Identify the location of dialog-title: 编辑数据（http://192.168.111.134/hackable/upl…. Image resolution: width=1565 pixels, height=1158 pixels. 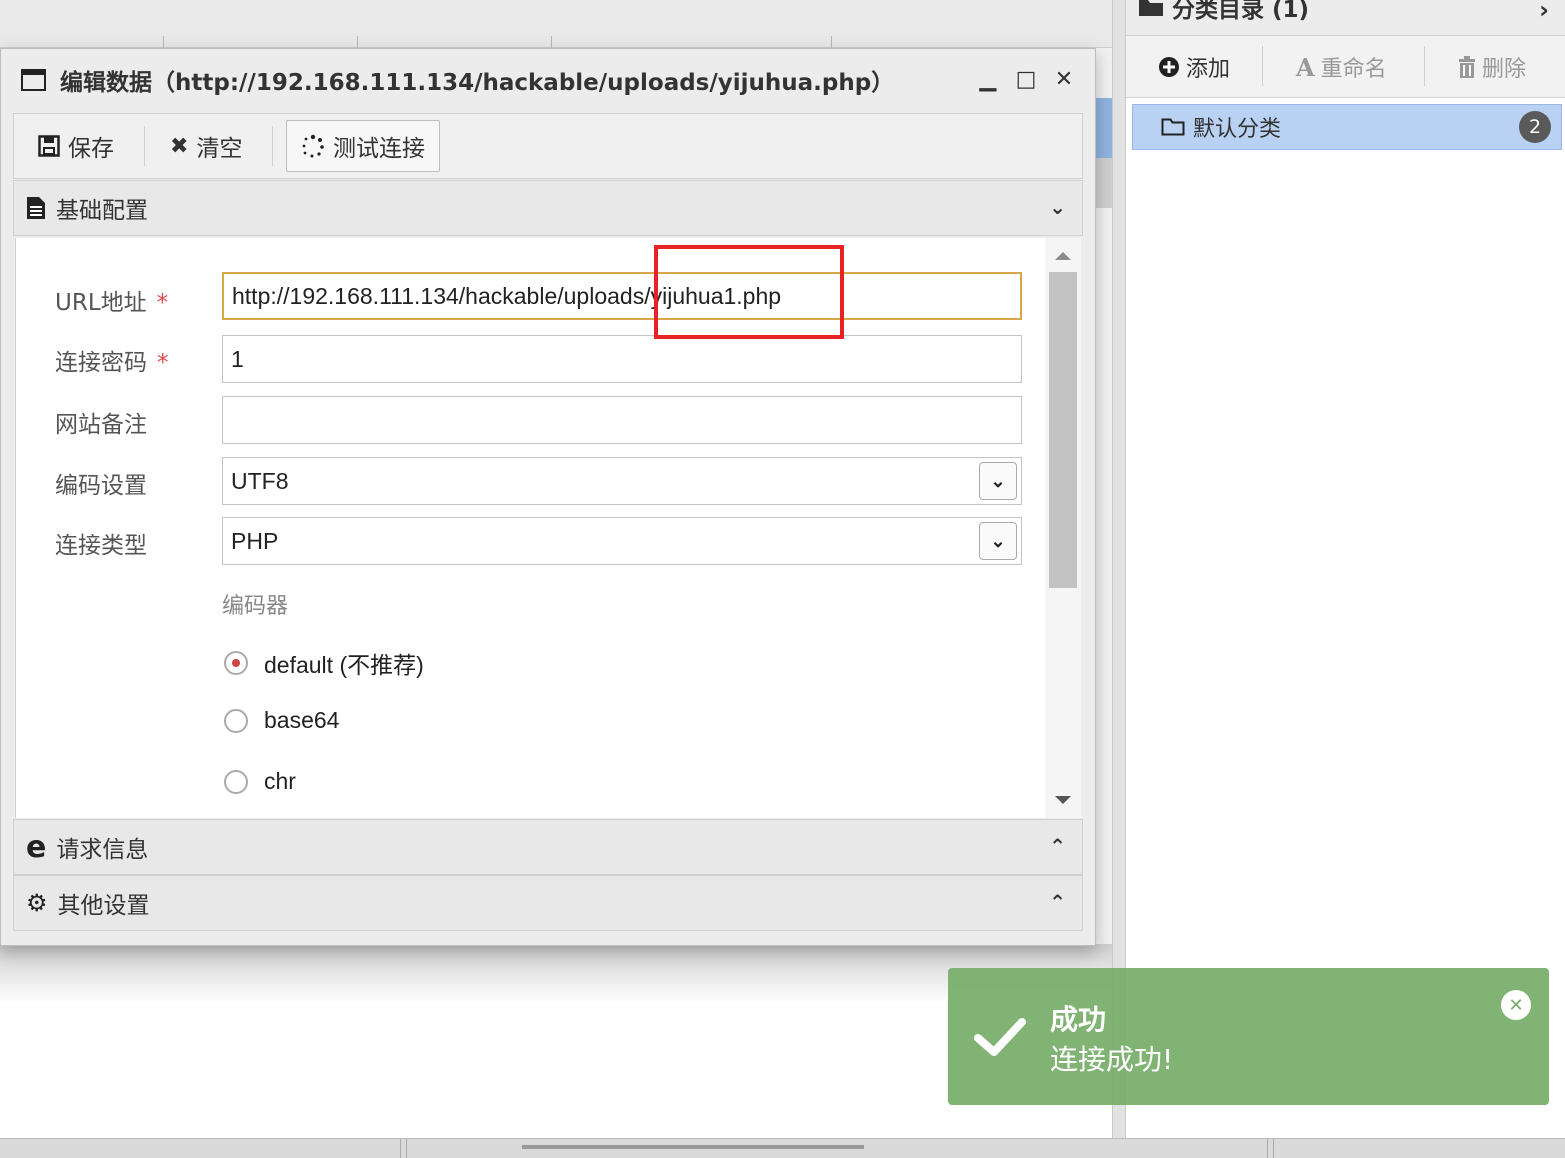
(477, 83).